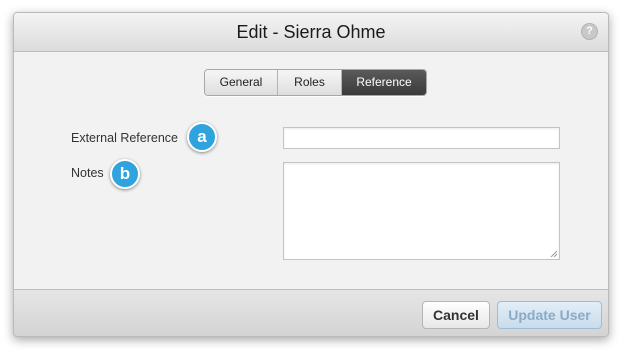  I want to click on annotation-badge-b: b, so click(125, 174).